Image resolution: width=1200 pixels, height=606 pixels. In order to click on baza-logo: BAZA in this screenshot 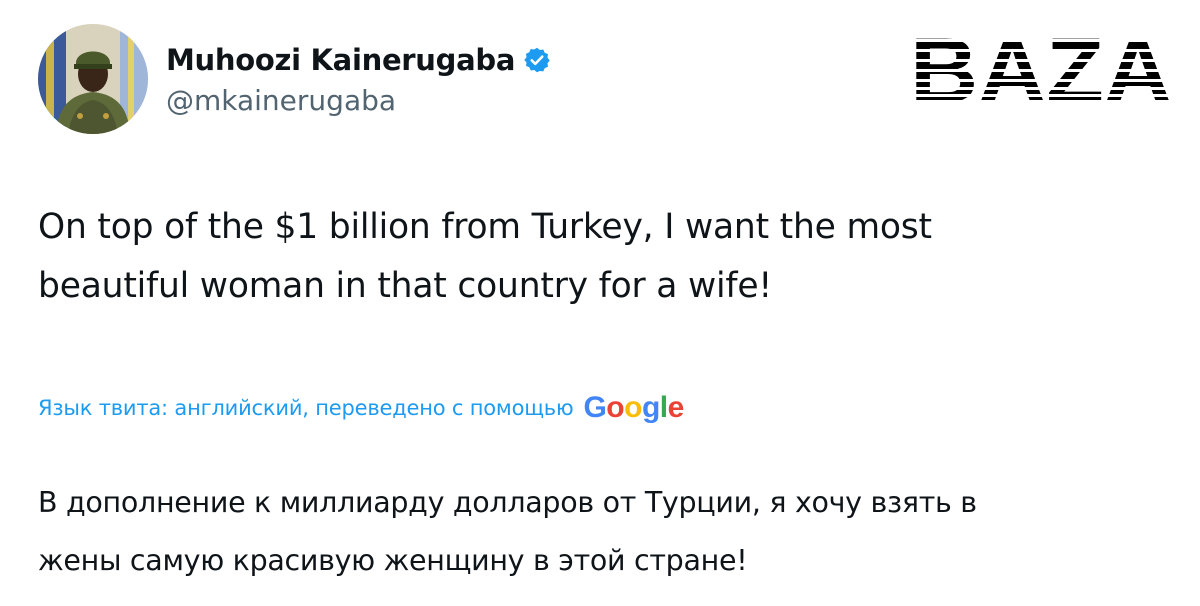, I will do `click(1041, 68)`.